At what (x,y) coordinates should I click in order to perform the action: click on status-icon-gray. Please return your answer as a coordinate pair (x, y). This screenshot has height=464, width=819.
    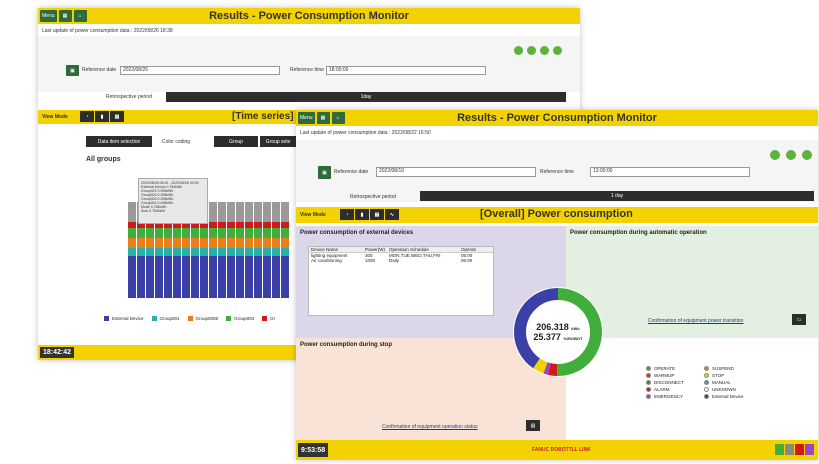
    Looking at the image, I should click on (789, 449).